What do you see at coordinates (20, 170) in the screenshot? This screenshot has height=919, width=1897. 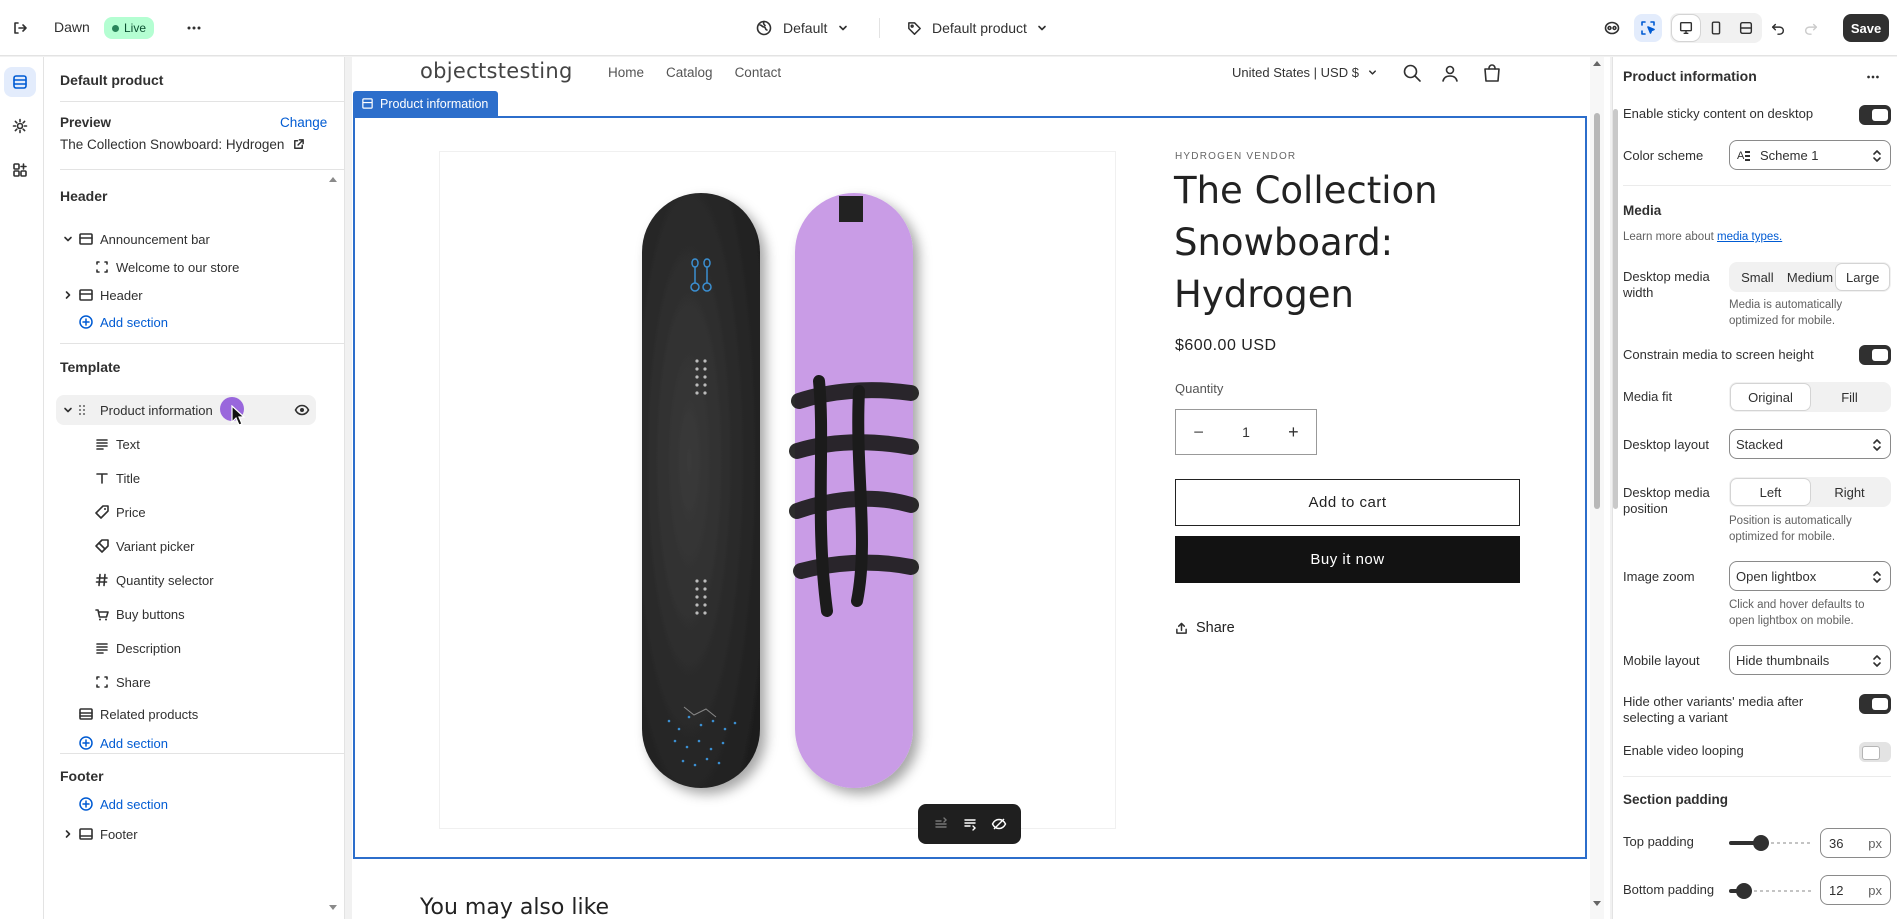 I see `apps-icon` at bounding box center [20, 170].